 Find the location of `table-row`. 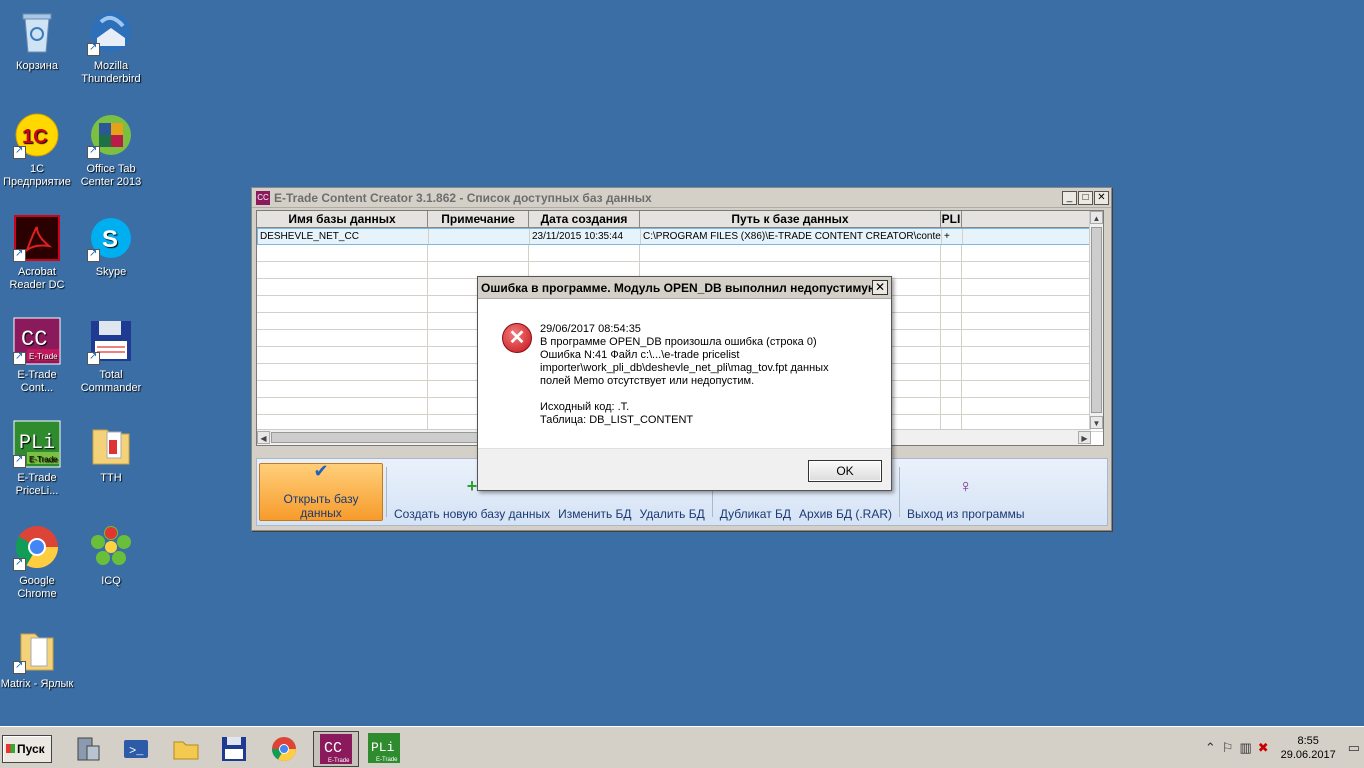

table-row is located at coordinates (680, 253).